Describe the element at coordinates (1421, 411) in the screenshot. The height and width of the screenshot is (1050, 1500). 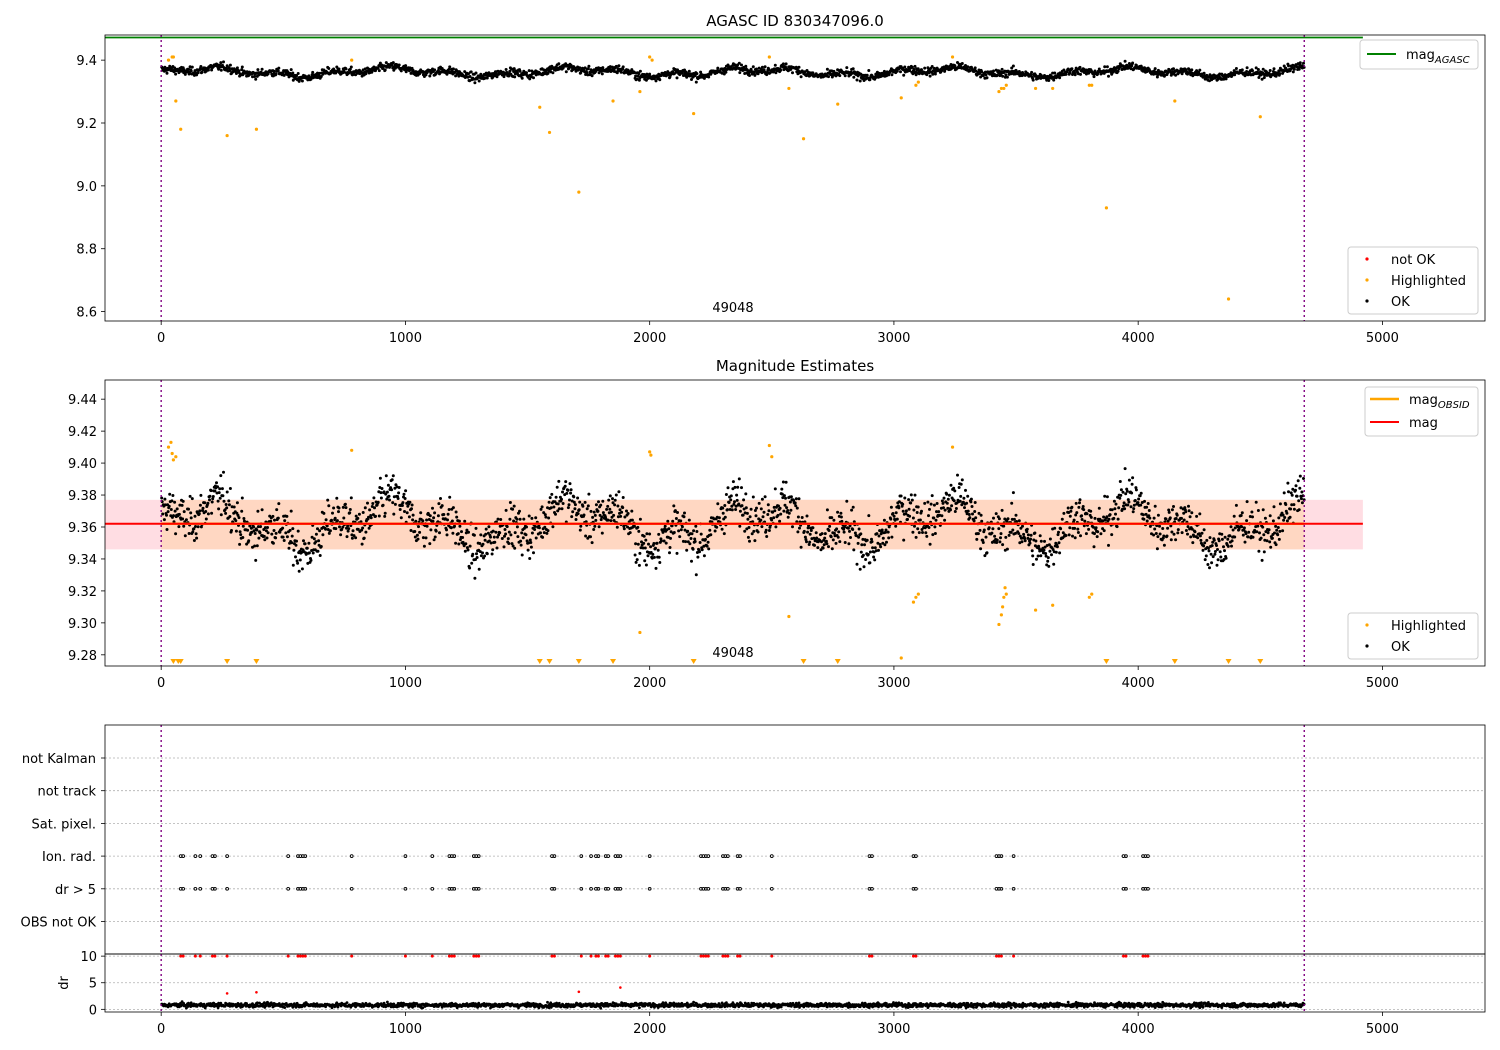
I see `panel-2-legend-upper: magOBSID mag` at that location.